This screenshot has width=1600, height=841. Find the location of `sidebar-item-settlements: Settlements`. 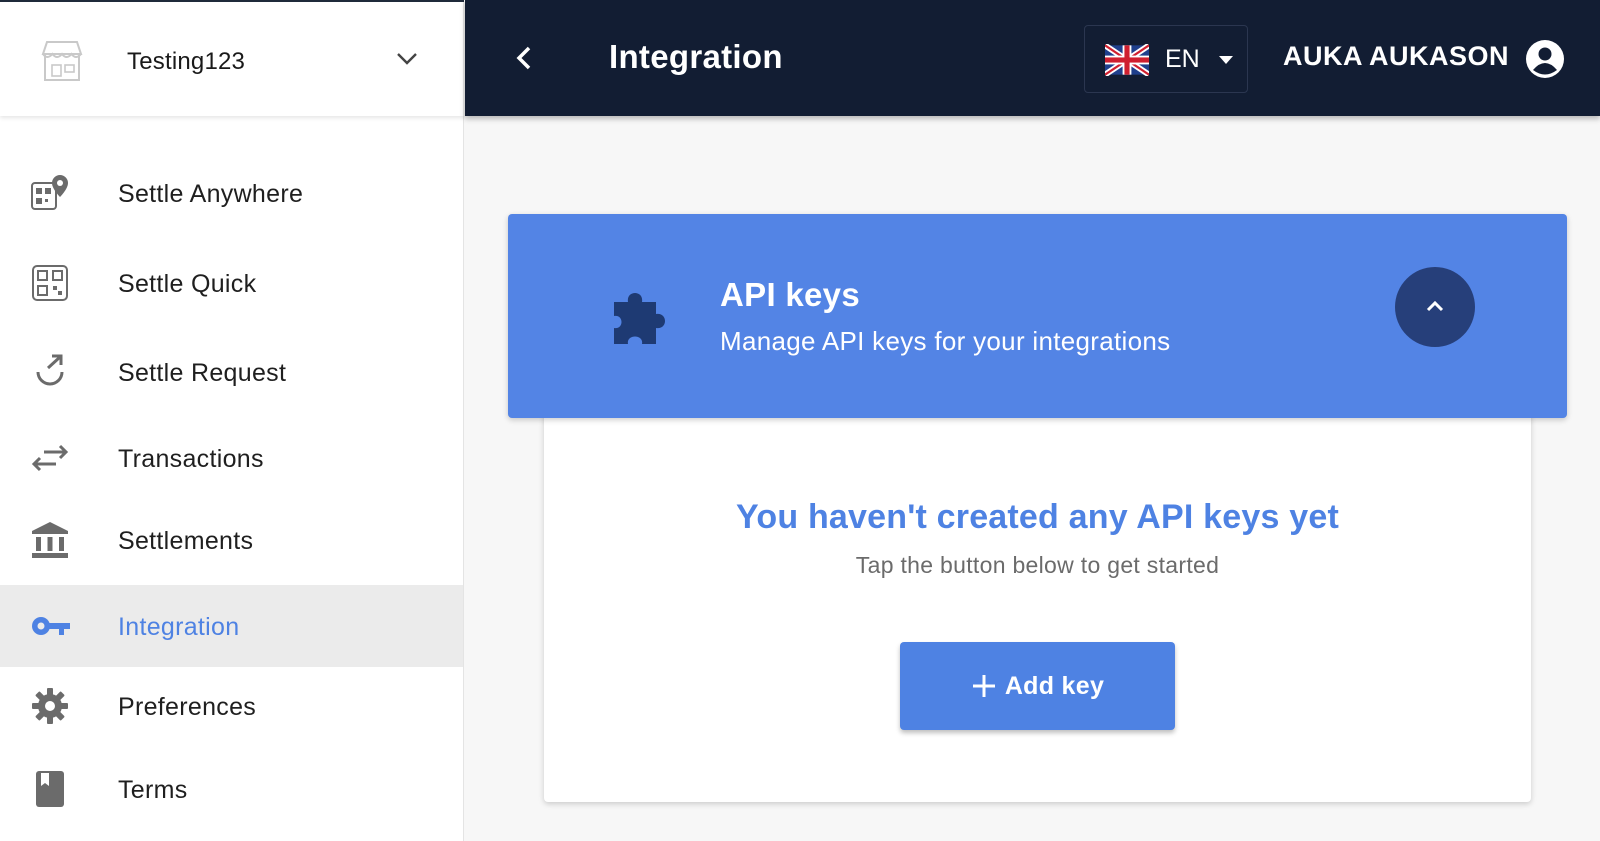

sidebar-item-settlements: Settlements is located at coordinates (231, 541).